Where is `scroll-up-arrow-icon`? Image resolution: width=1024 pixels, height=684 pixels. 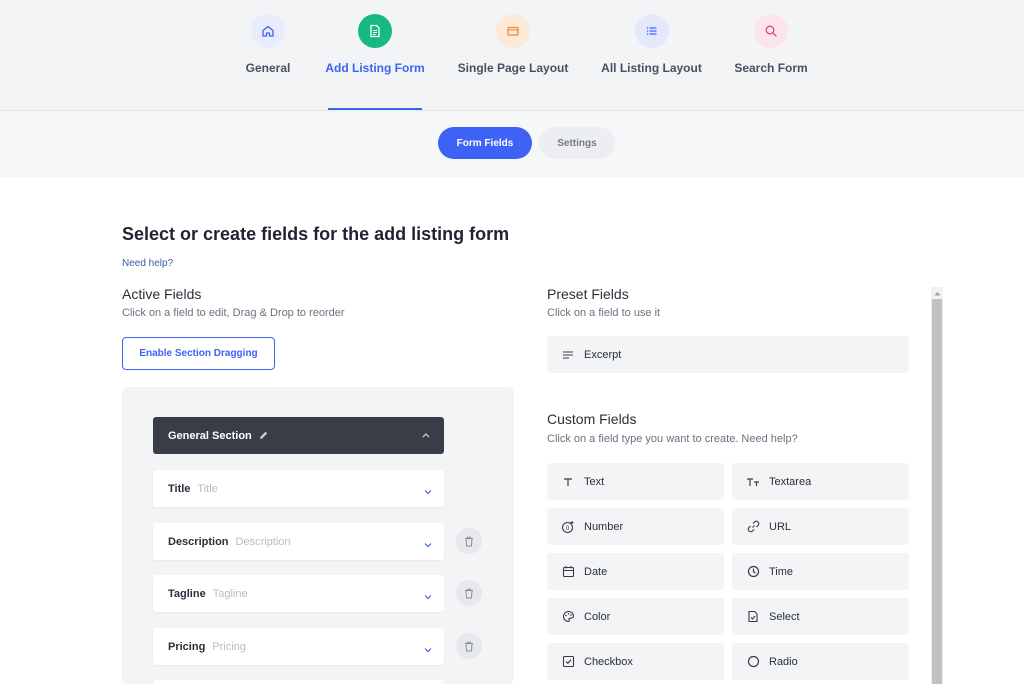
scroll-up-arrow-icon is located at coordinates (937, 293).